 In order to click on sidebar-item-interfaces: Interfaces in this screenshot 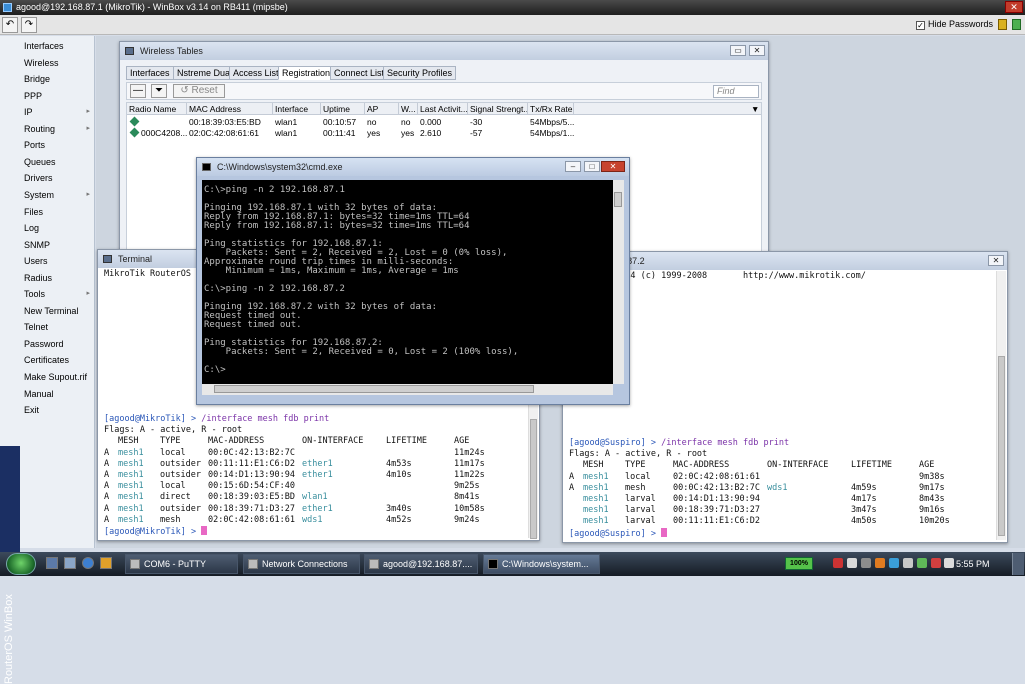, I will do `click(58, 46)`.